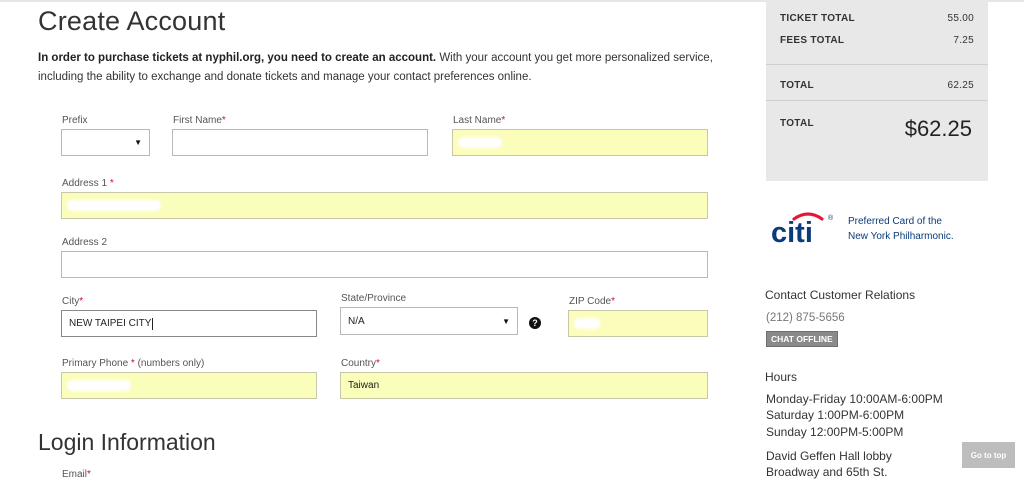  I want to click on first-name-input, so click(300, 142).